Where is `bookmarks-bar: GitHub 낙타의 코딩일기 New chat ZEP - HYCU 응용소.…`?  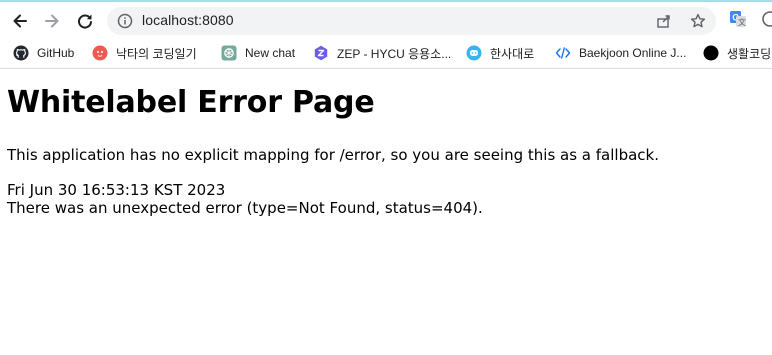
bookmarks-bar: GitHub 낙타의 코딩일기 New chat ZEP - HYCU 응용소.… is located at coordinates (386, 53).